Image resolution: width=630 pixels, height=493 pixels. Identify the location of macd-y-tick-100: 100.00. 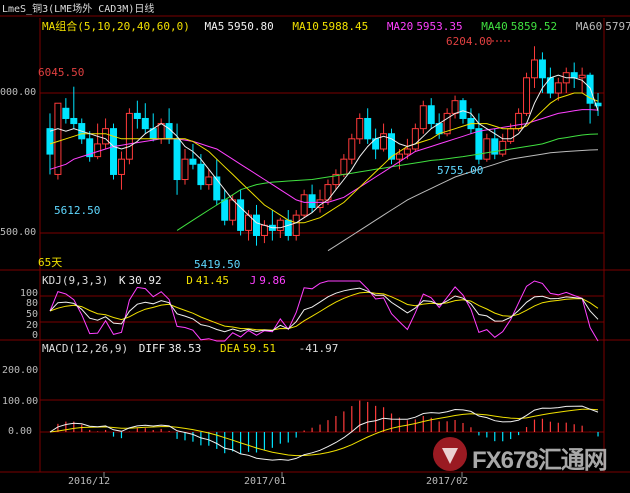
(20, 401).